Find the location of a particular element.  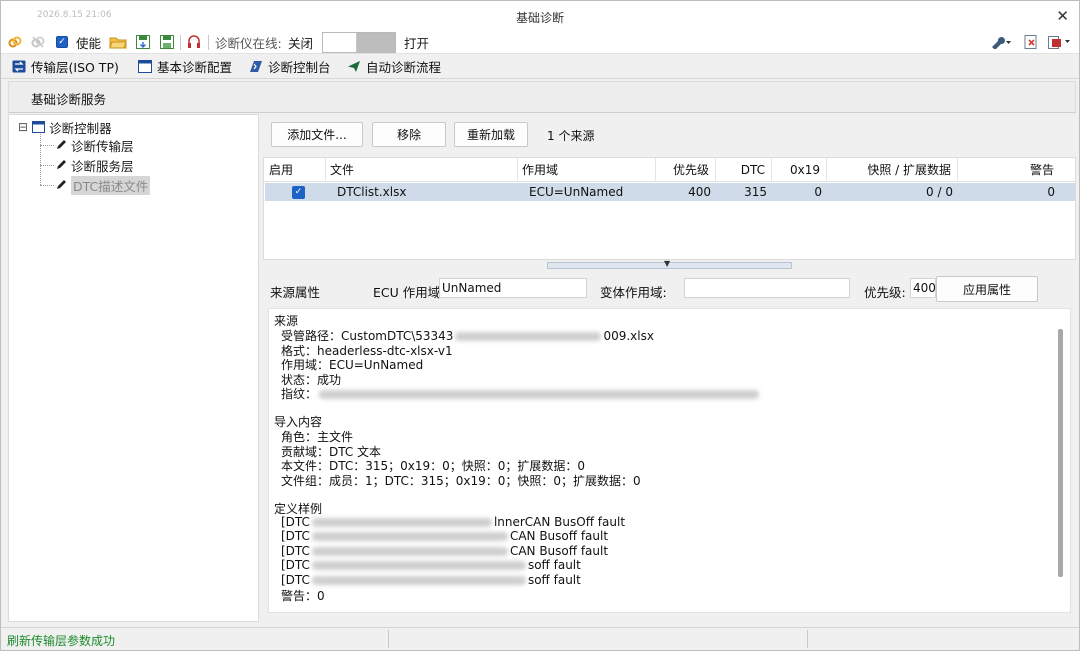

transfer-icon is located at coordinates (18, 66).